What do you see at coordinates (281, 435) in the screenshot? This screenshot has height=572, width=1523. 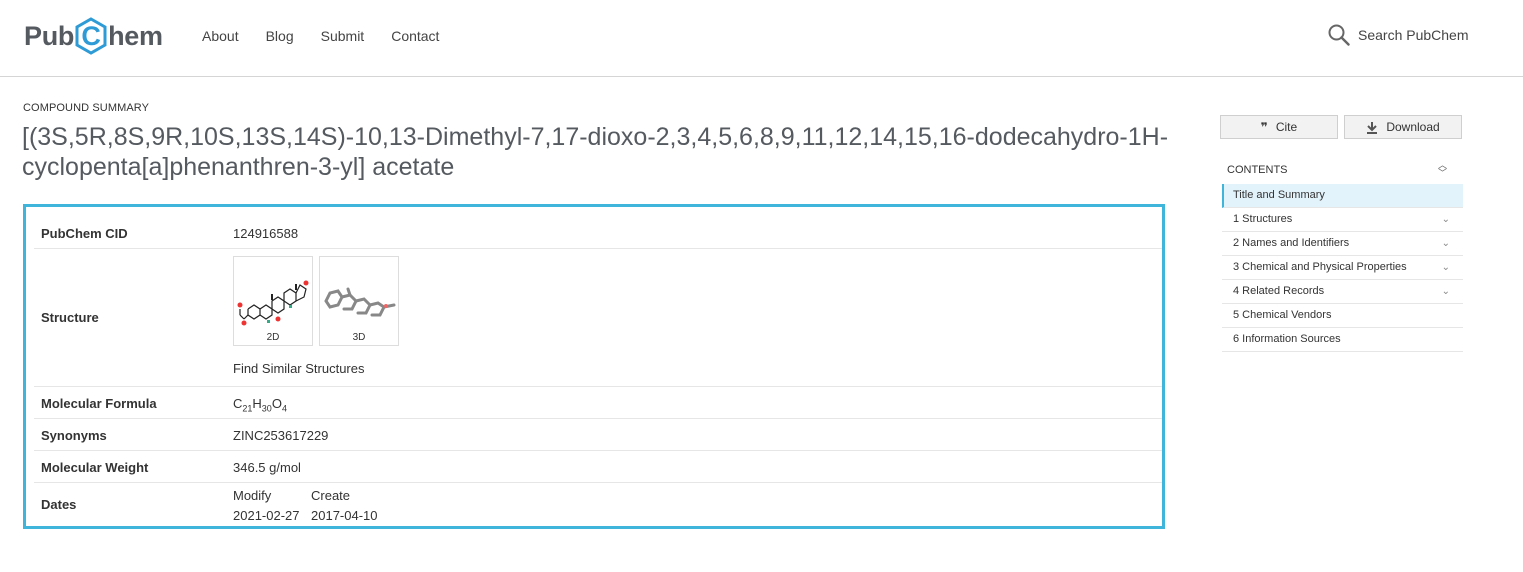 I see `synonyms-value: ZINC253617229` at bounding box center [281, 435].